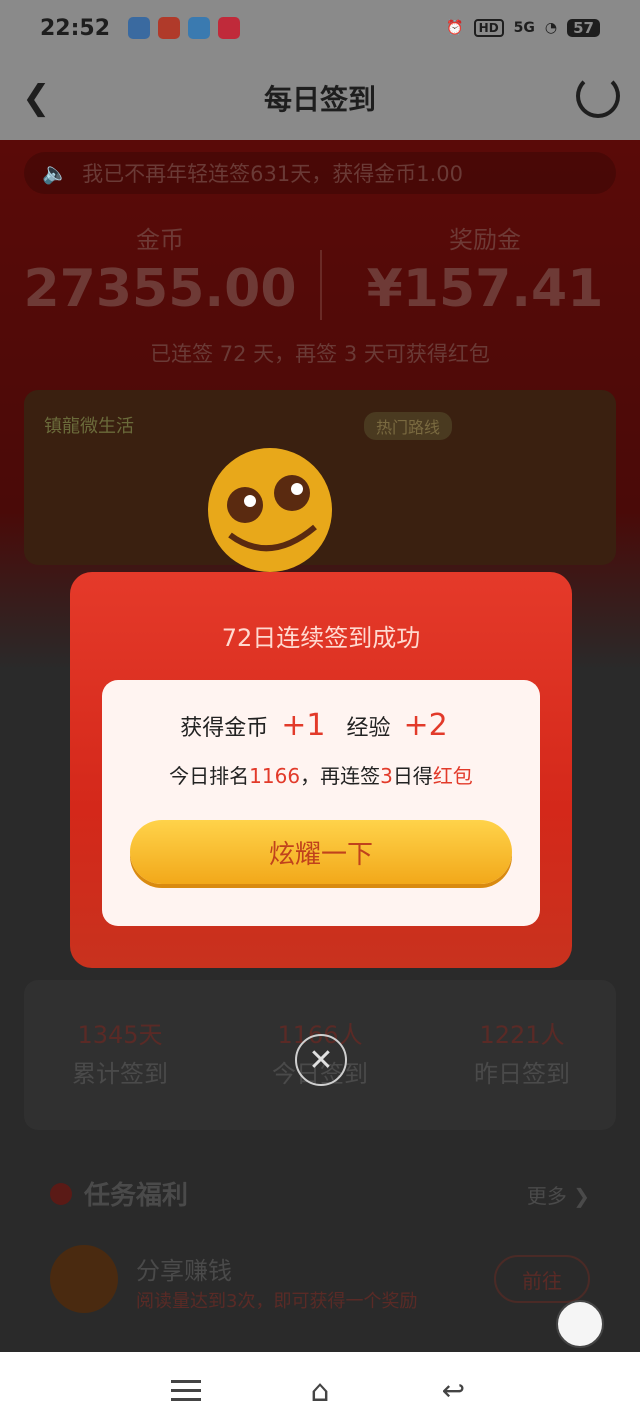 Image resolution: width=640 pixels, height=1427 pixels. I want to click on return-icon: ↩, so click(453, 1390).